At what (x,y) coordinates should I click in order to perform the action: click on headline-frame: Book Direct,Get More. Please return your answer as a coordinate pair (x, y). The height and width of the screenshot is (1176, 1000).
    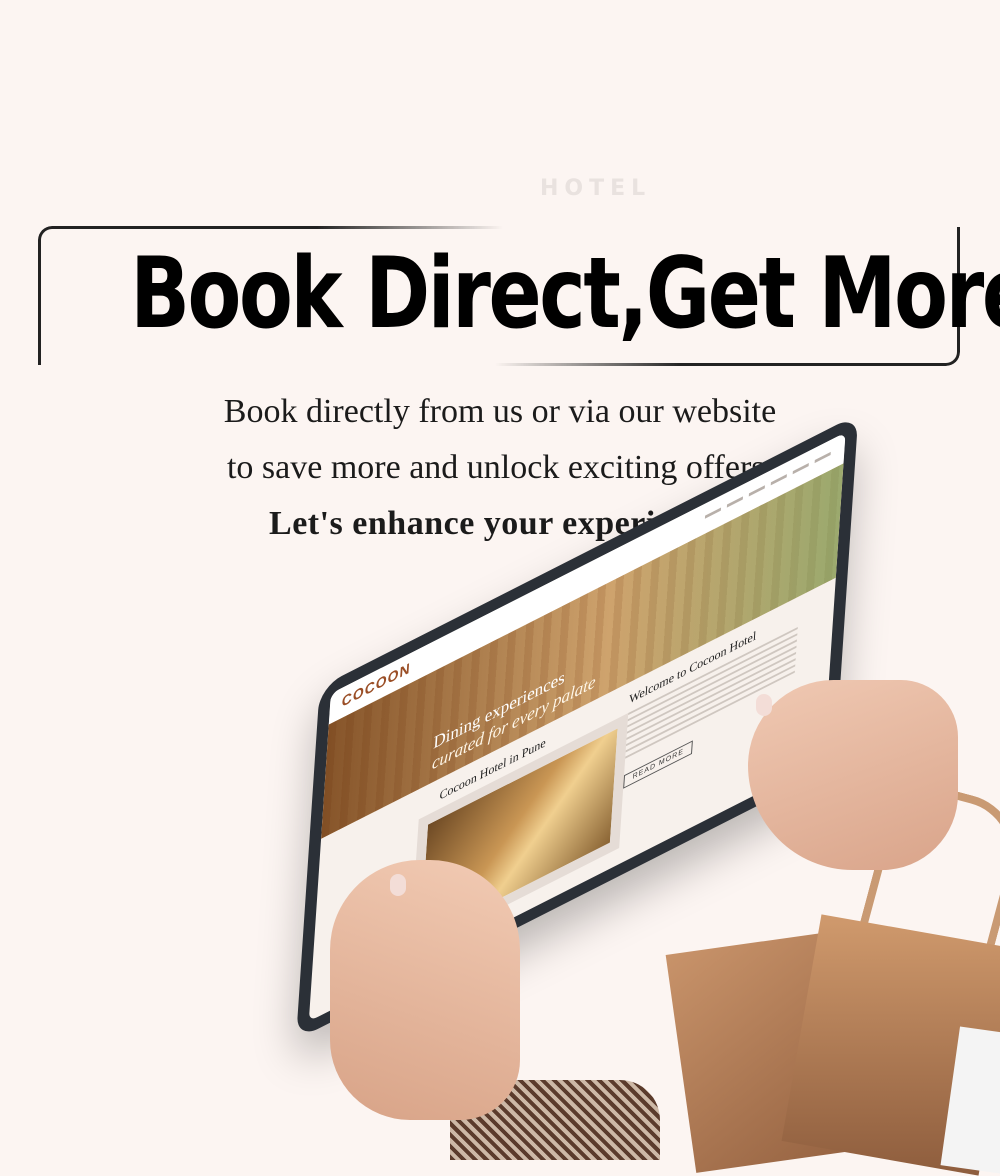
    Looking at the image, I should click on (519, 297).